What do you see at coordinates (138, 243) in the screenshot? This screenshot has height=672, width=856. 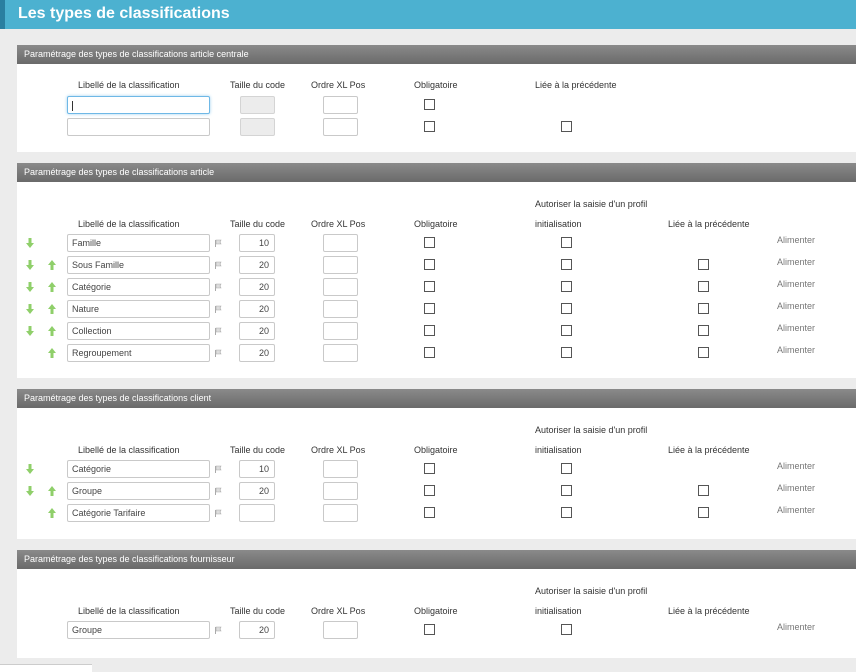 I see `libelle-input: Famille` at bounding box center [138, 243].